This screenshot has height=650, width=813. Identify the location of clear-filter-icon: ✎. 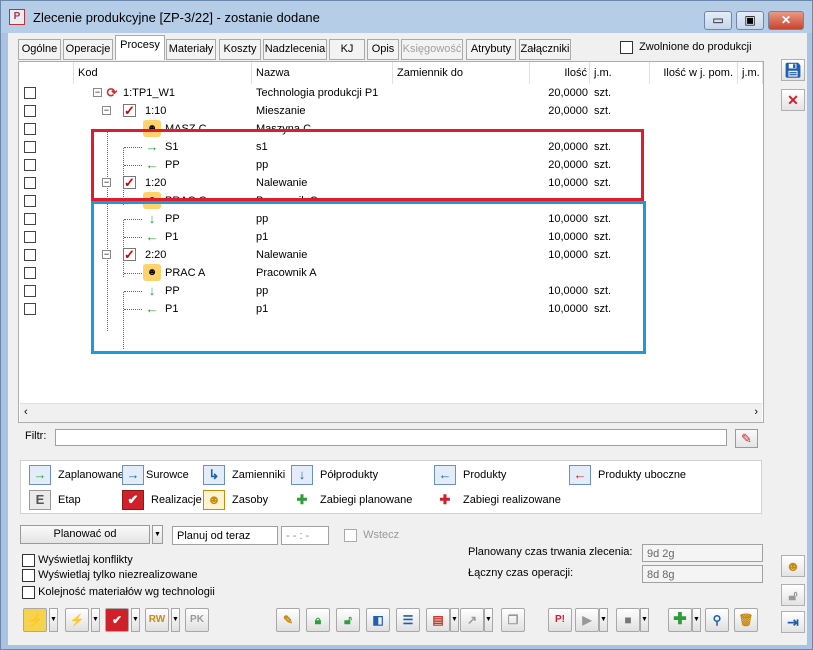
(746, 438).